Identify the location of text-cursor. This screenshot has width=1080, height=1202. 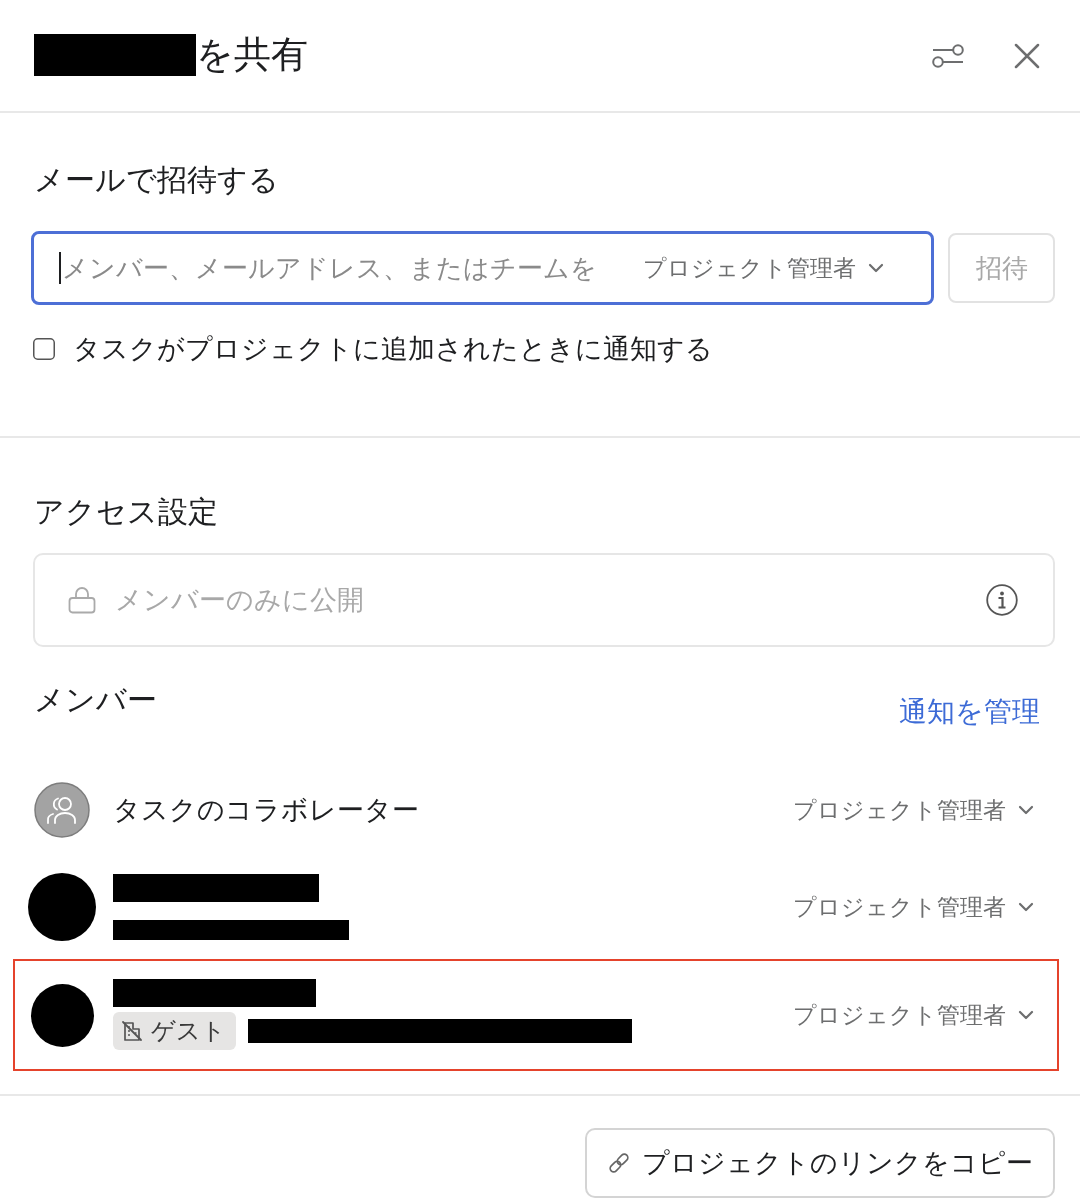
(60, 268).